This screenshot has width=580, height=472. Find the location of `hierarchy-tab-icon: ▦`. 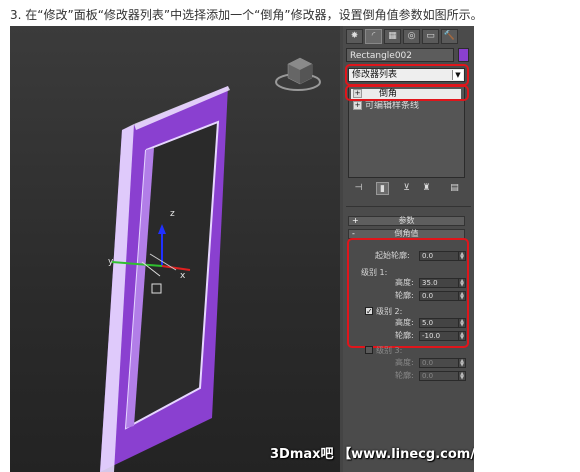

hierarchy-tab-icon: ▦ is located at coordinates (392, 36).